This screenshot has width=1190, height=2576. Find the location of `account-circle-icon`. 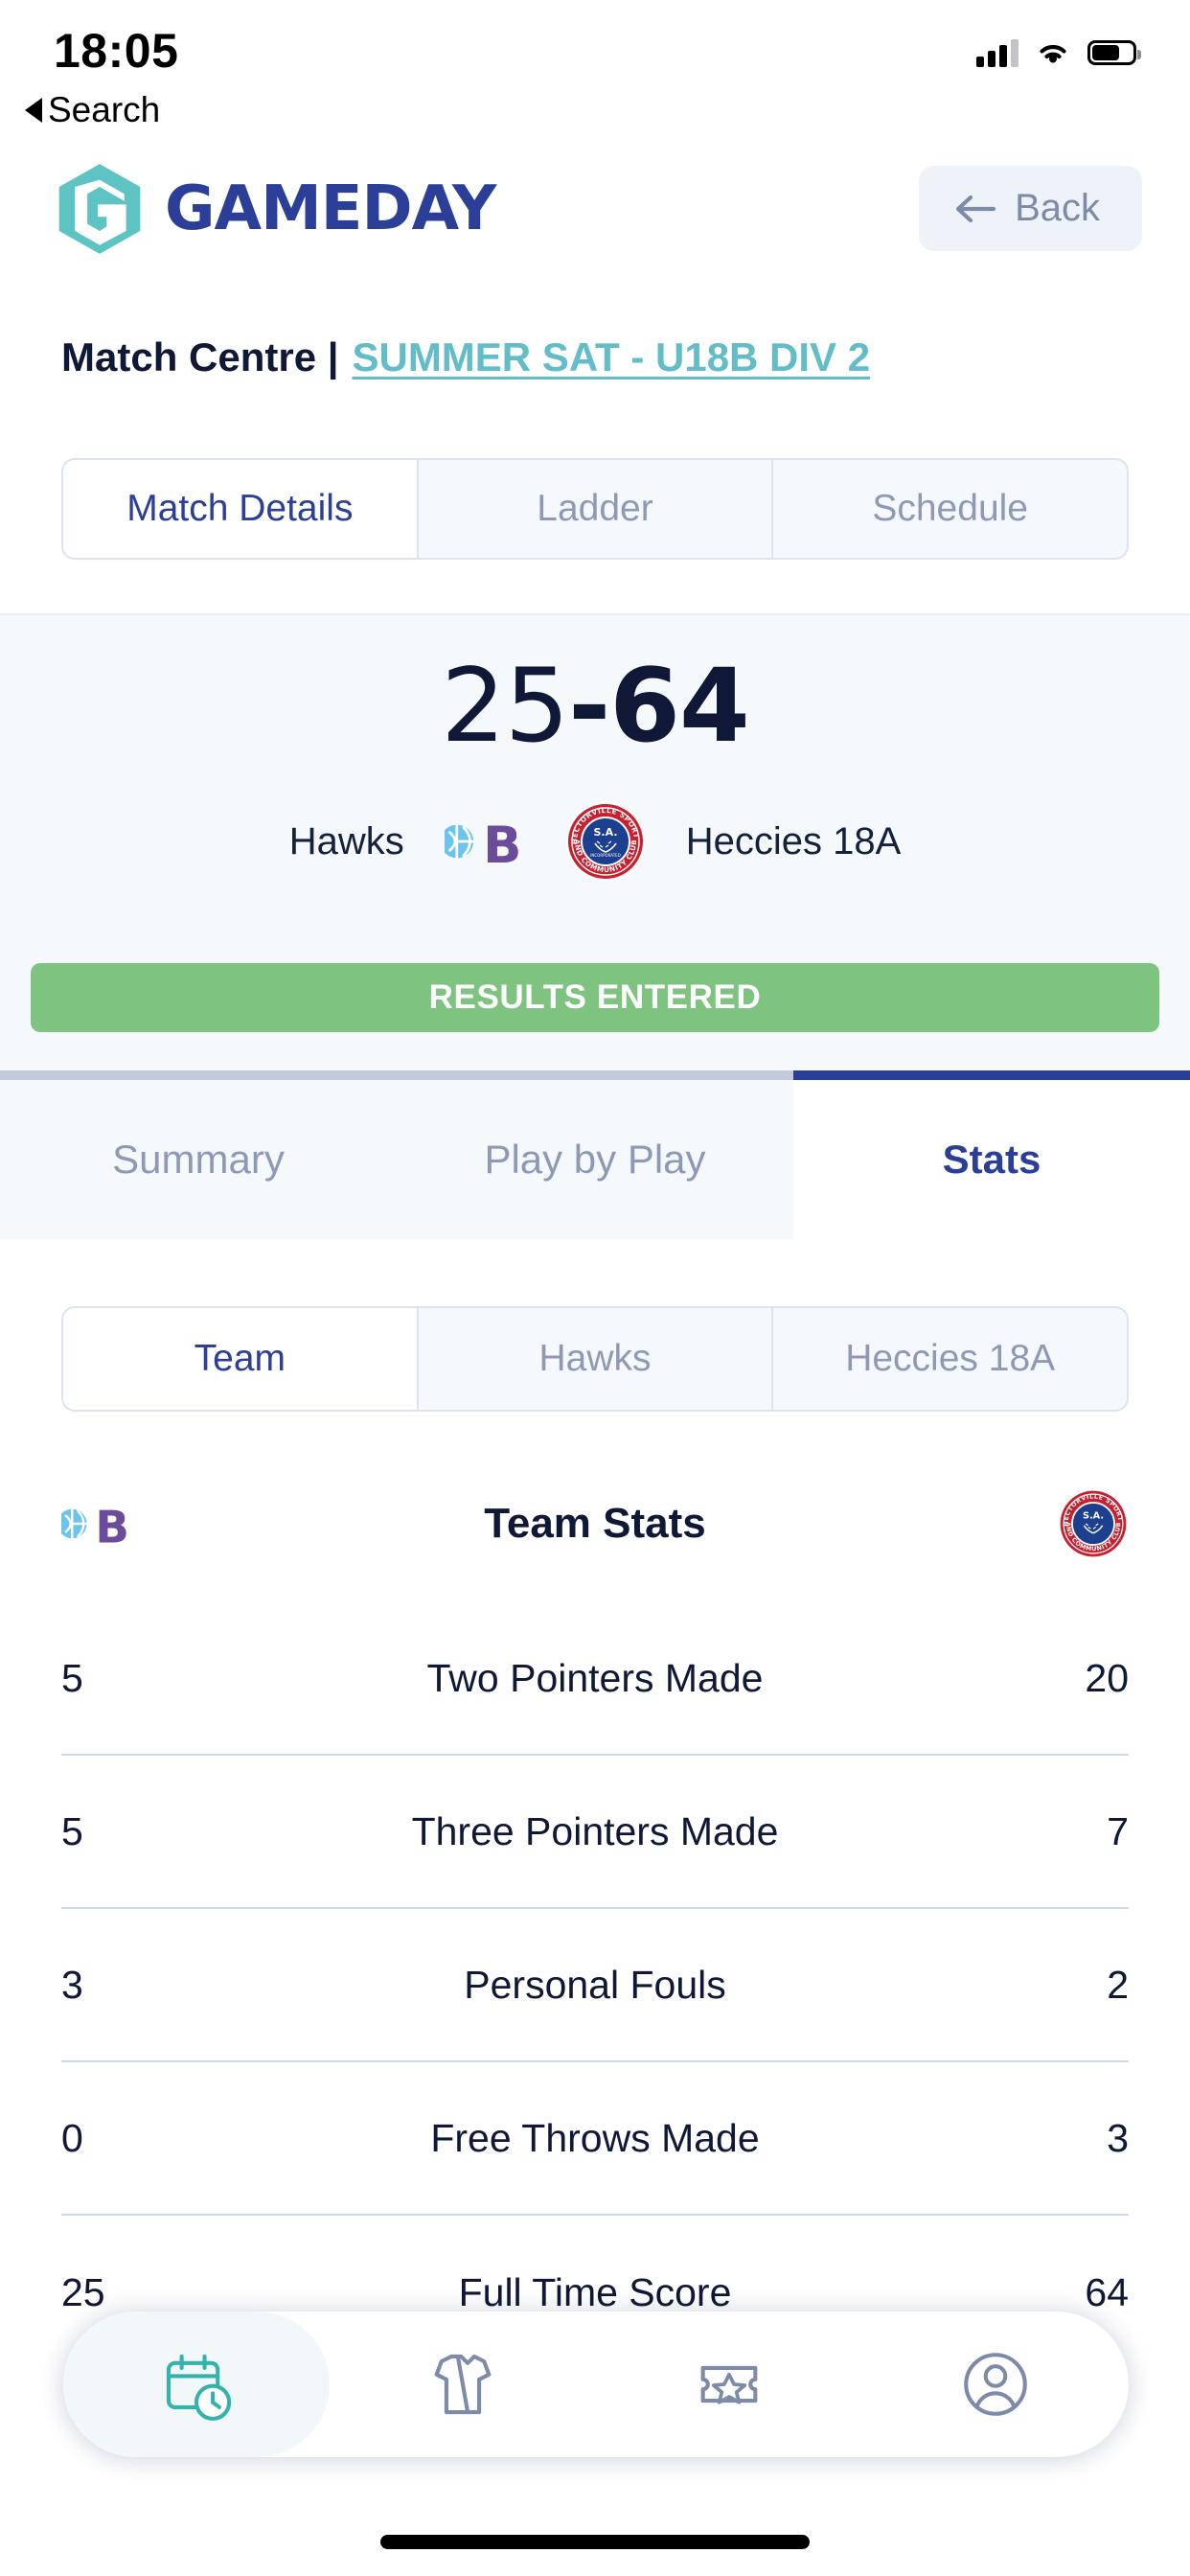

account-circle-icon is located at coordinates (996, 2384).